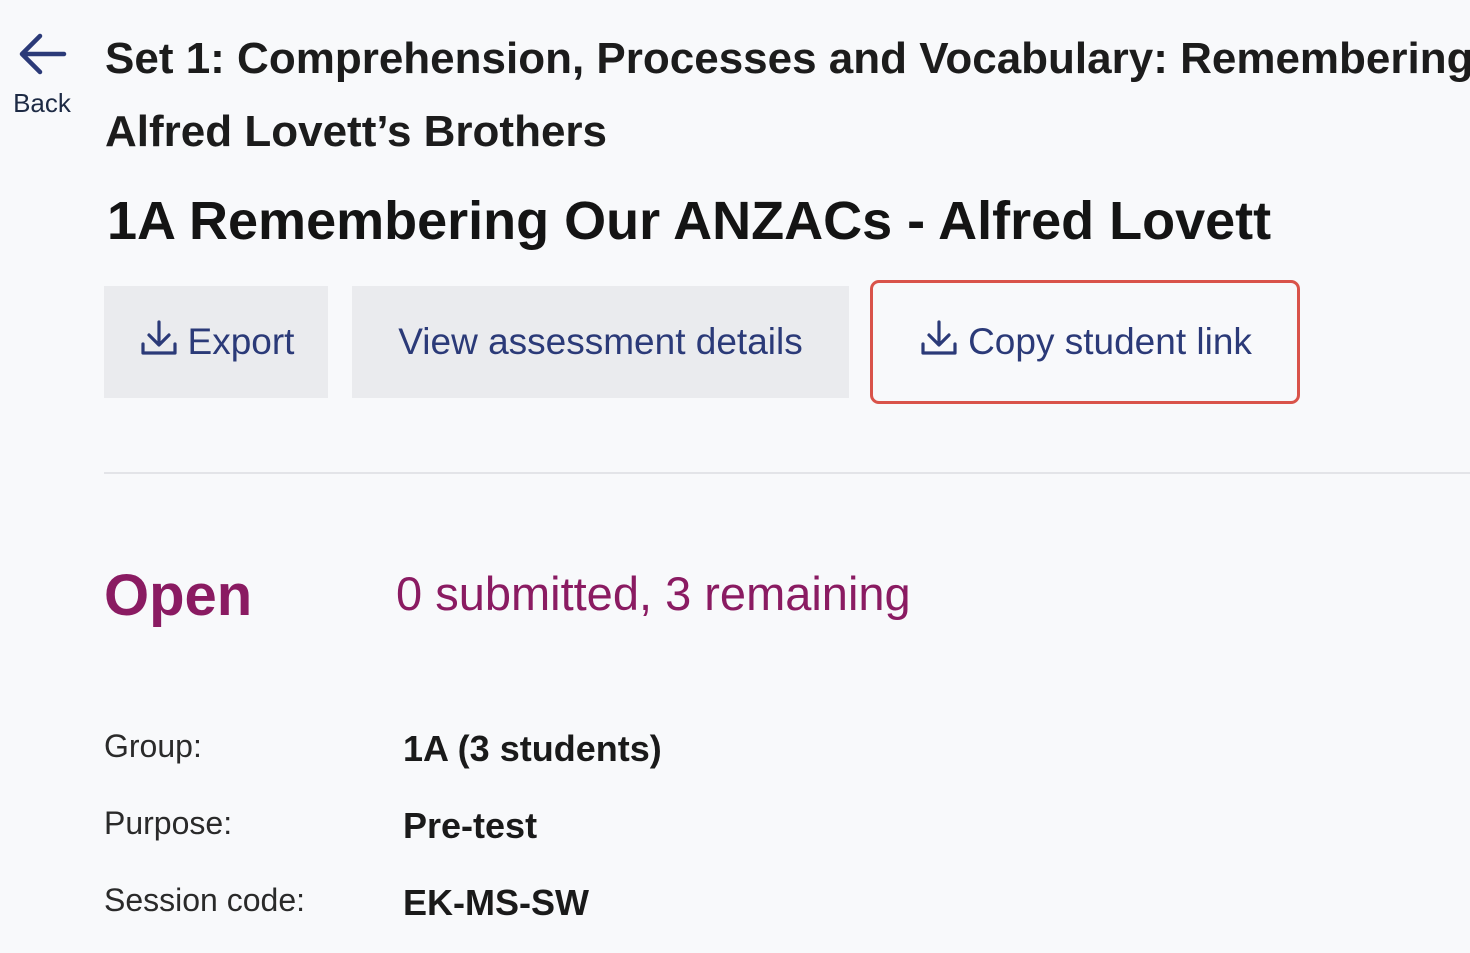  Describe the element at coordinates (653, 593) in the screenshot. I see `submission-summary: 0 submitted, 3 remaining` at that location.